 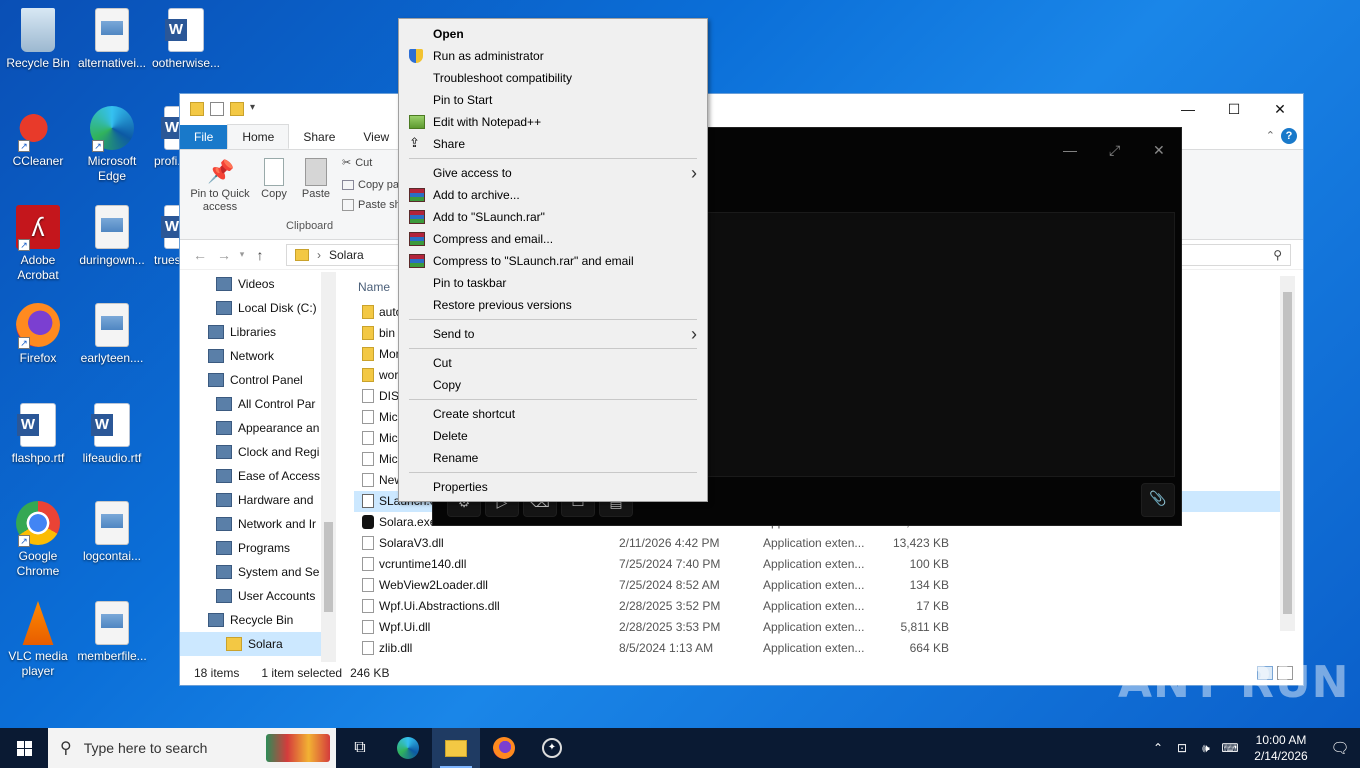 I want to click on clock: 10:00 AM 2/14/2026, so click(x=1281, y=748).